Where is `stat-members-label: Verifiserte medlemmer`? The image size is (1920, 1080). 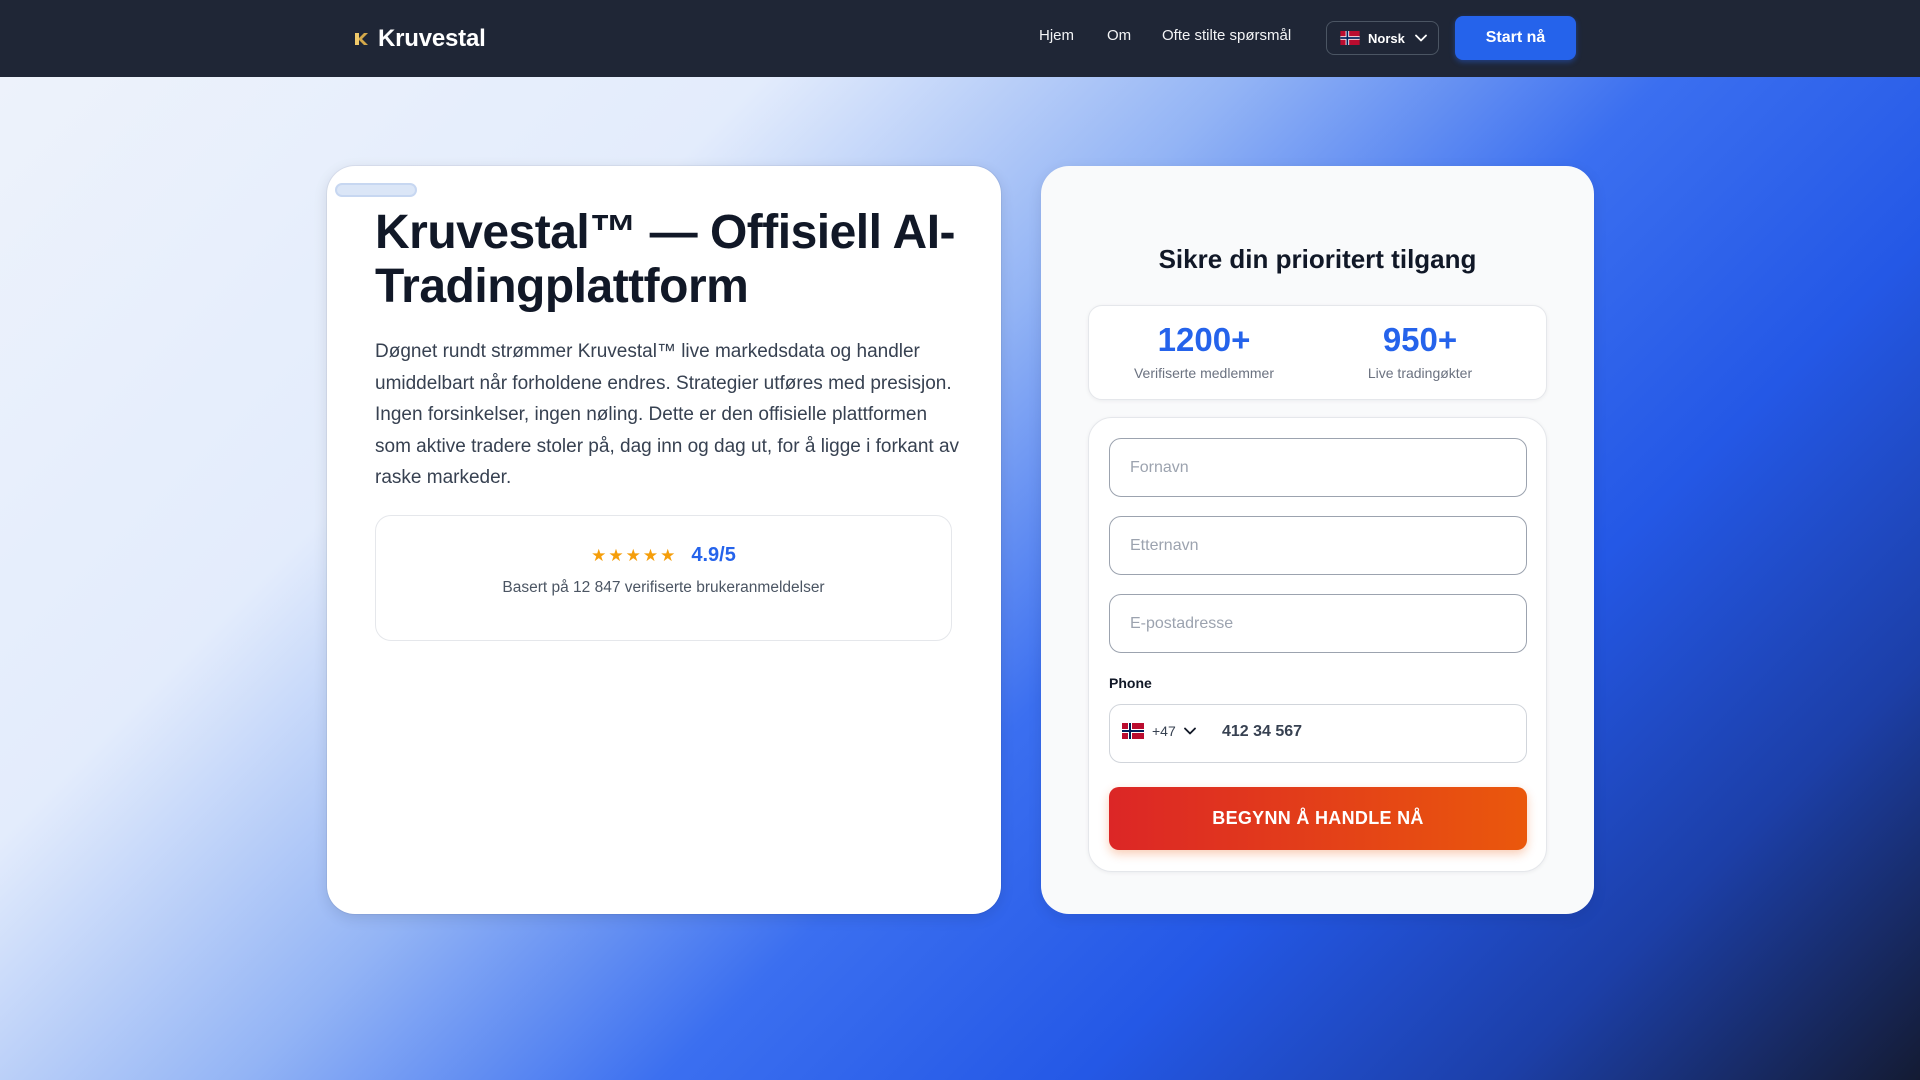
stat-members-label: Verifiserte medlemmer is located at coordinates (1204, 373).